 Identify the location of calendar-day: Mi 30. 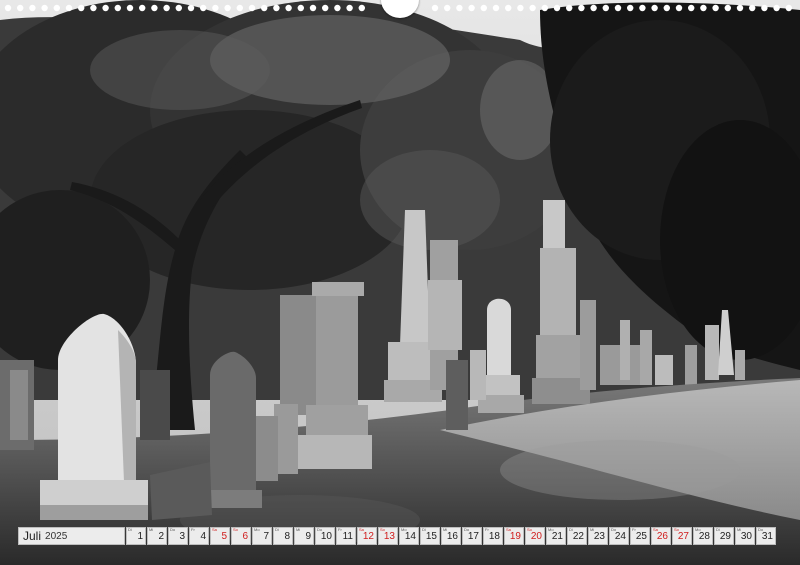
(745, 536).